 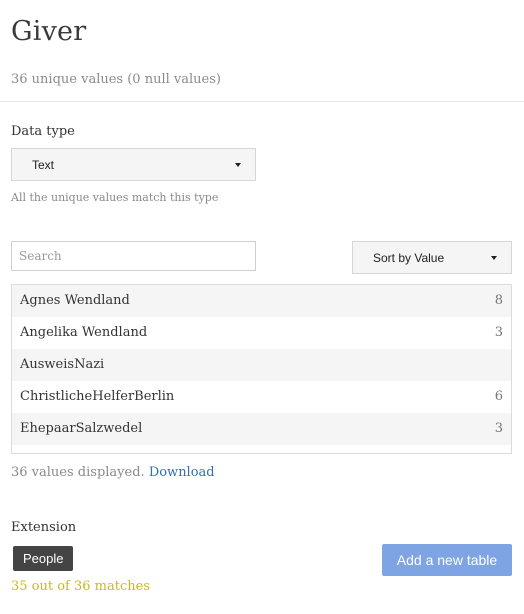 I want to click on sort-value: Sort by Value, so click(x=409, y=257).